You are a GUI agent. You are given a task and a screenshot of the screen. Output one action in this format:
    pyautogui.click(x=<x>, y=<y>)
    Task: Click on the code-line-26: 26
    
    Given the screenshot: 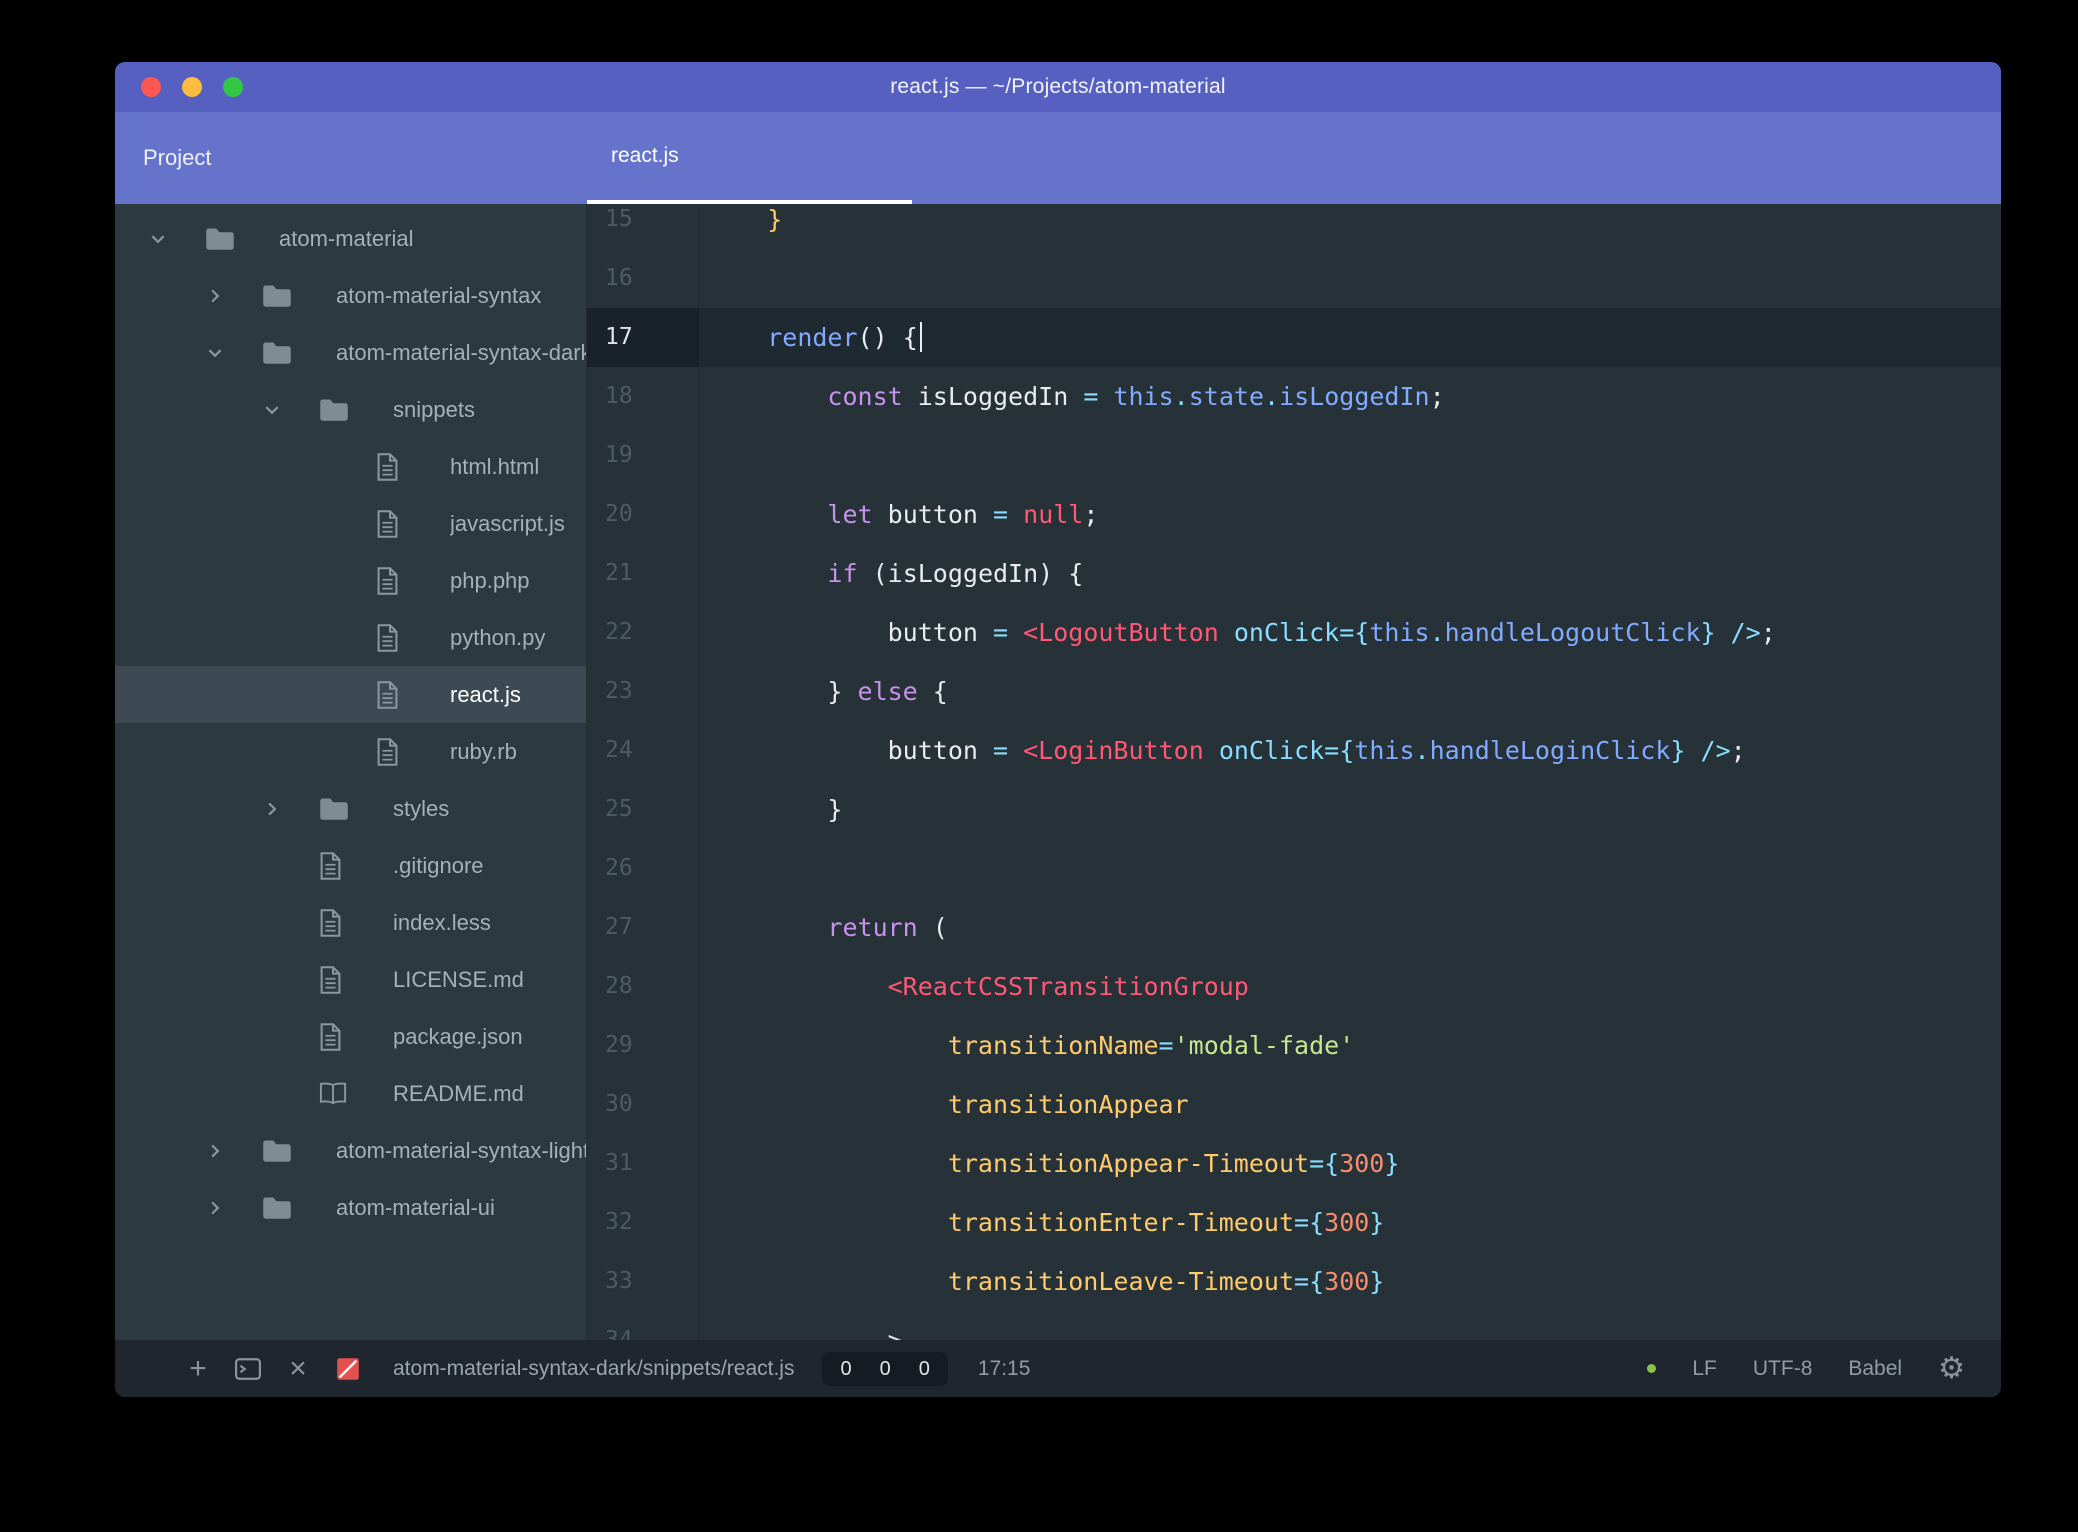 What is the action you would take?
    pyautogui.click(x=1294, y=868)
    